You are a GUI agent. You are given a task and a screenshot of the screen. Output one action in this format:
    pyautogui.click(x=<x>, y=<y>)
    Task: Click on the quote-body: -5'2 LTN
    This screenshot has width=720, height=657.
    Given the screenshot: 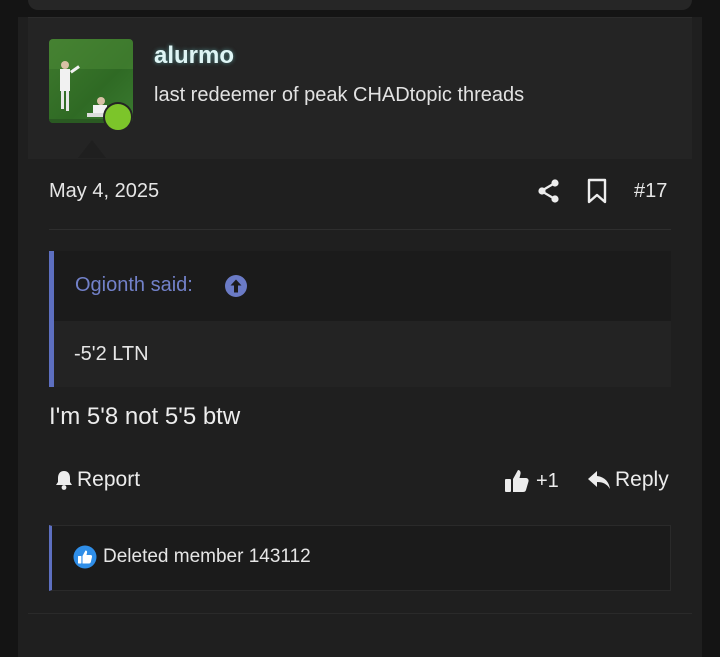 What is the action you would take?
    pyautogui.click(x=362, y=354)
    